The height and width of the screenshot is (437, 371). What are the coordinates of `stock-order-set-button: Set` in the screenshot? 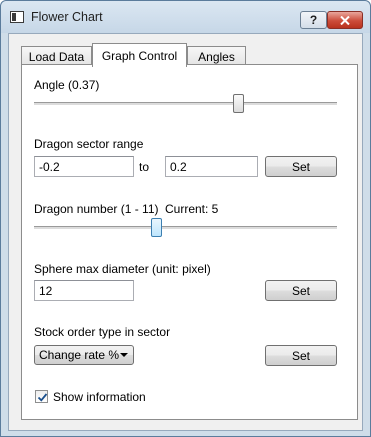 It's located at (301, 355).